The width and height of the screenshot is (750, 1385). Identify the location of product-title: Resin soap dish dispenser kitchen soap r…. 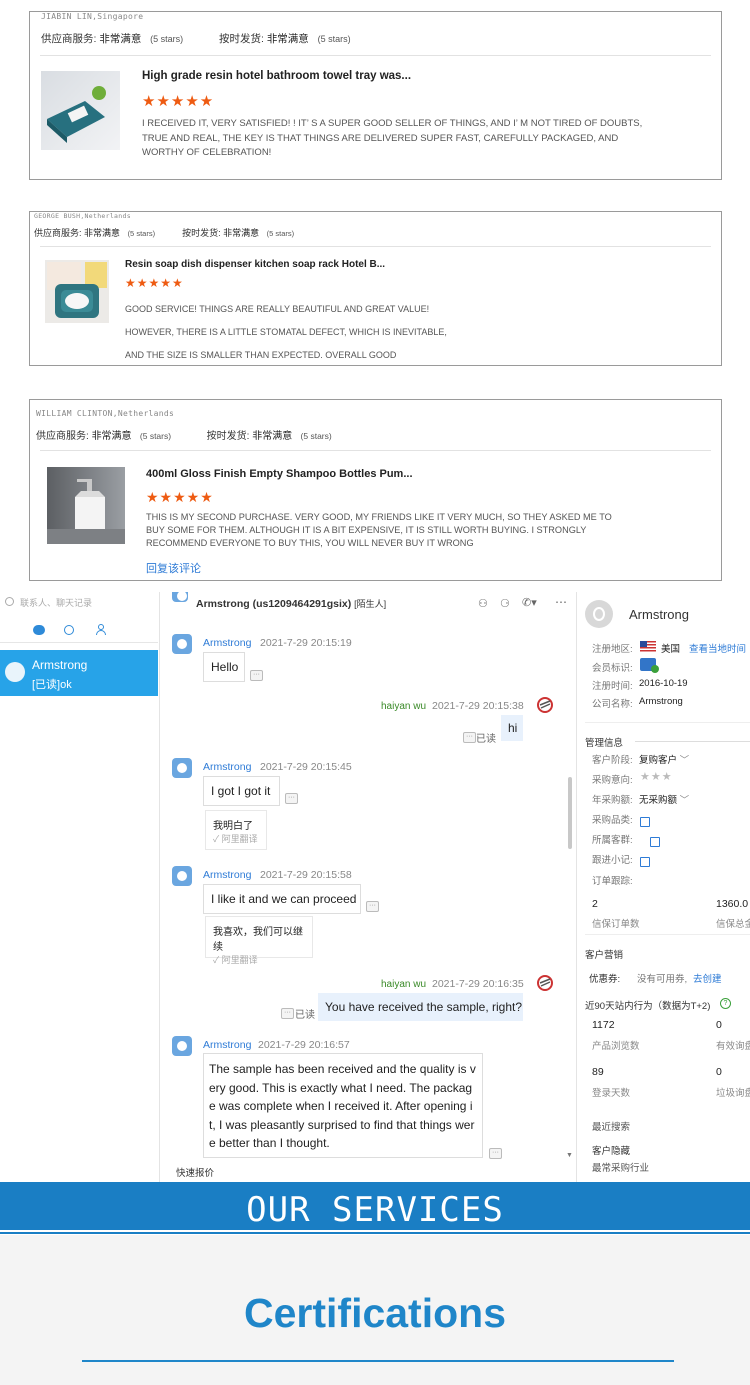
(255, 264).